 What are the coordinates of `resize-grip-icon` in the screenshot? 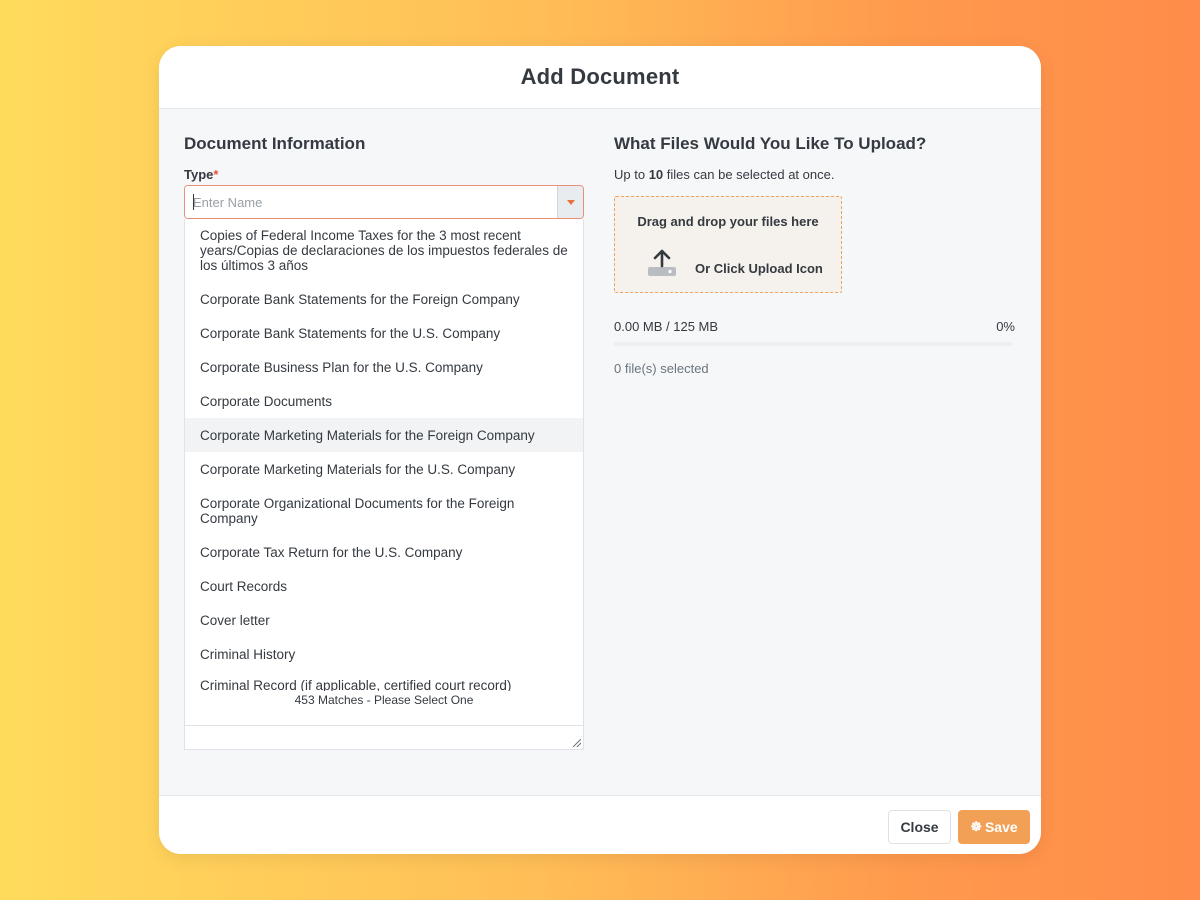 It's located at (577, 743).